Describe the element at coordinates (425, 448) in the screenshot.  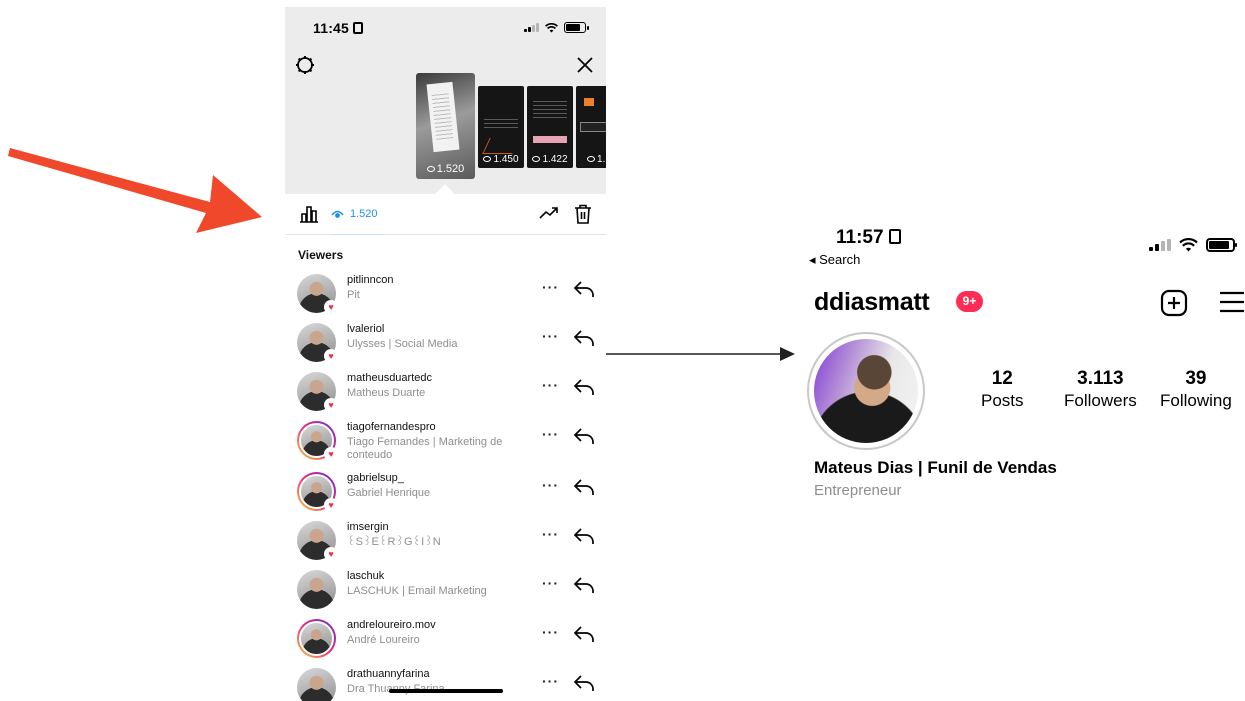
I see `viewer-full-name: Tiago Fernandes | Marketing de conteudo` at that location.